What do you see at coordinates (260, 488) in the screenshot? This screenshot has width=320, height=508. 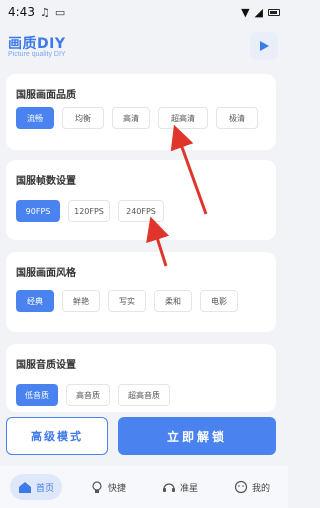 I see `nav-label: 我的` at bounding box center [260, 488].